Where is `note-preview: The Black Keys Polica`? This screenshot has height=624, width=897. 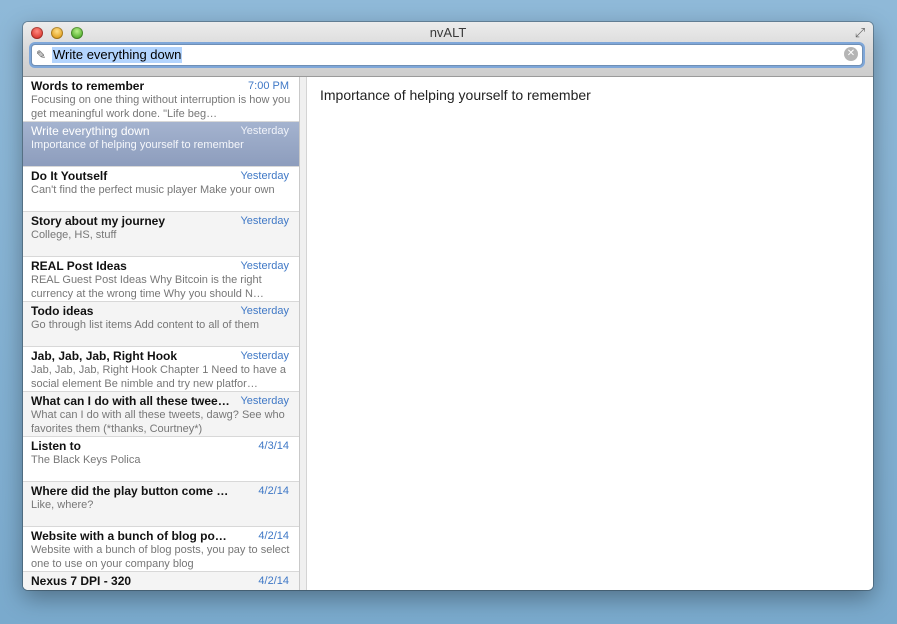
note-preview: The Black Keys Polica is located at coordinates (86, 460).